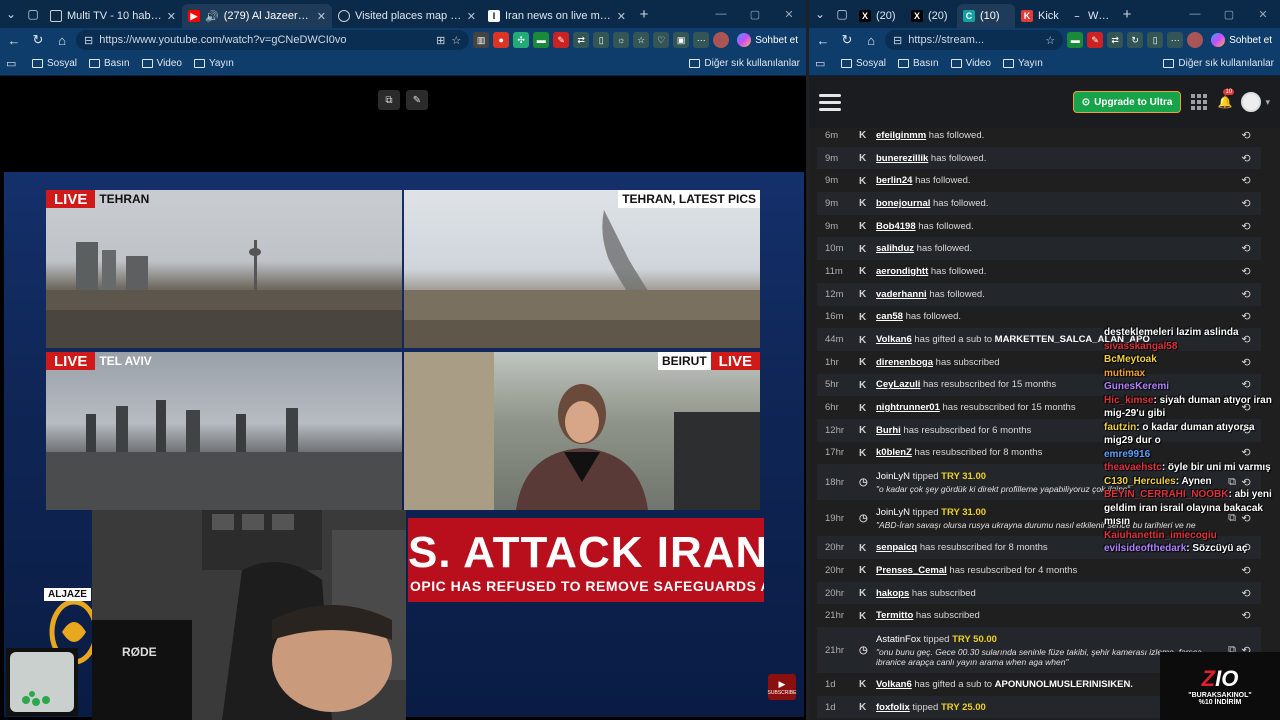 The image size is (1280, 720). Describe the element at coordinates (214, 63) in the screenshot. I see `fav-folder: Yayın` at that location.